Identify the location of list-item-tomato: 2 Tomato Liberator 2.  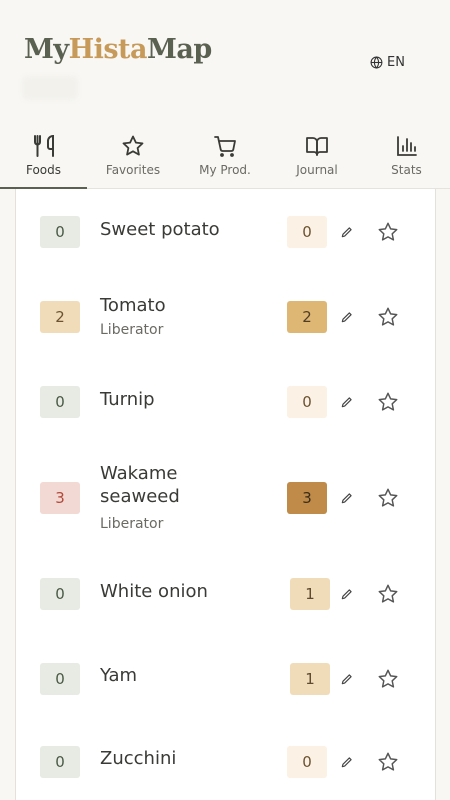
(225, 316).